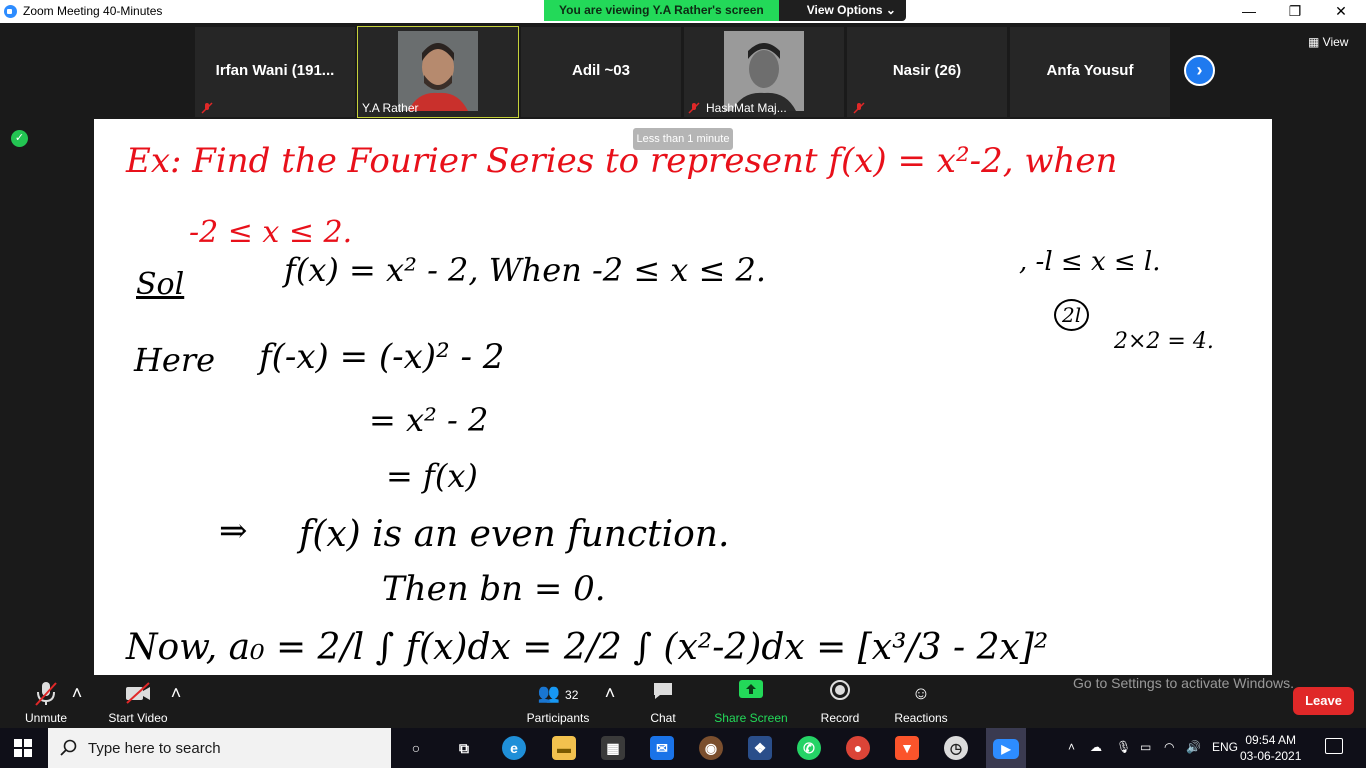 Image resolution: width=1366 pixels, height=768 pixels. I want to click on leave-button: Leave, so click(1323, 701).